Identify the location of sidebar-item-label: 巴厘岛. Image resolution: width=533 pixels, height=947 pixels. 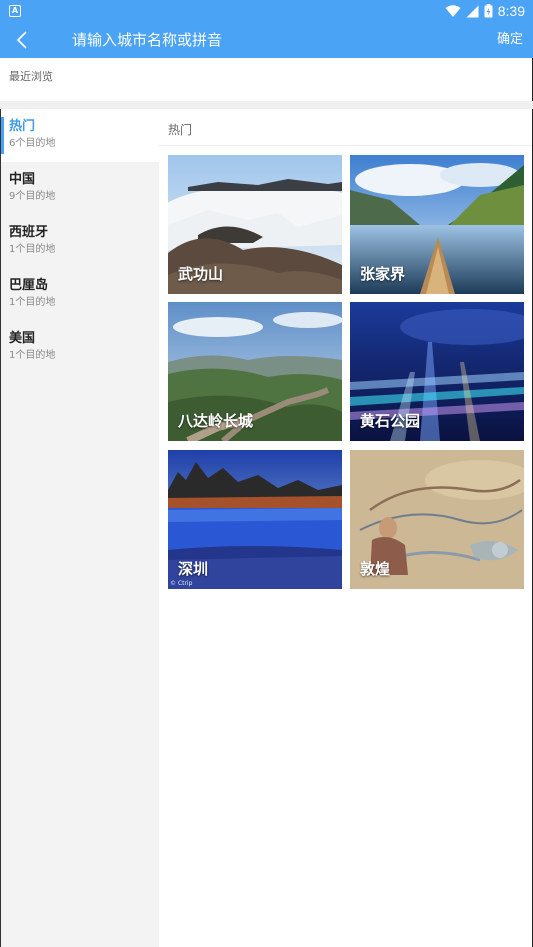
(29, 285).